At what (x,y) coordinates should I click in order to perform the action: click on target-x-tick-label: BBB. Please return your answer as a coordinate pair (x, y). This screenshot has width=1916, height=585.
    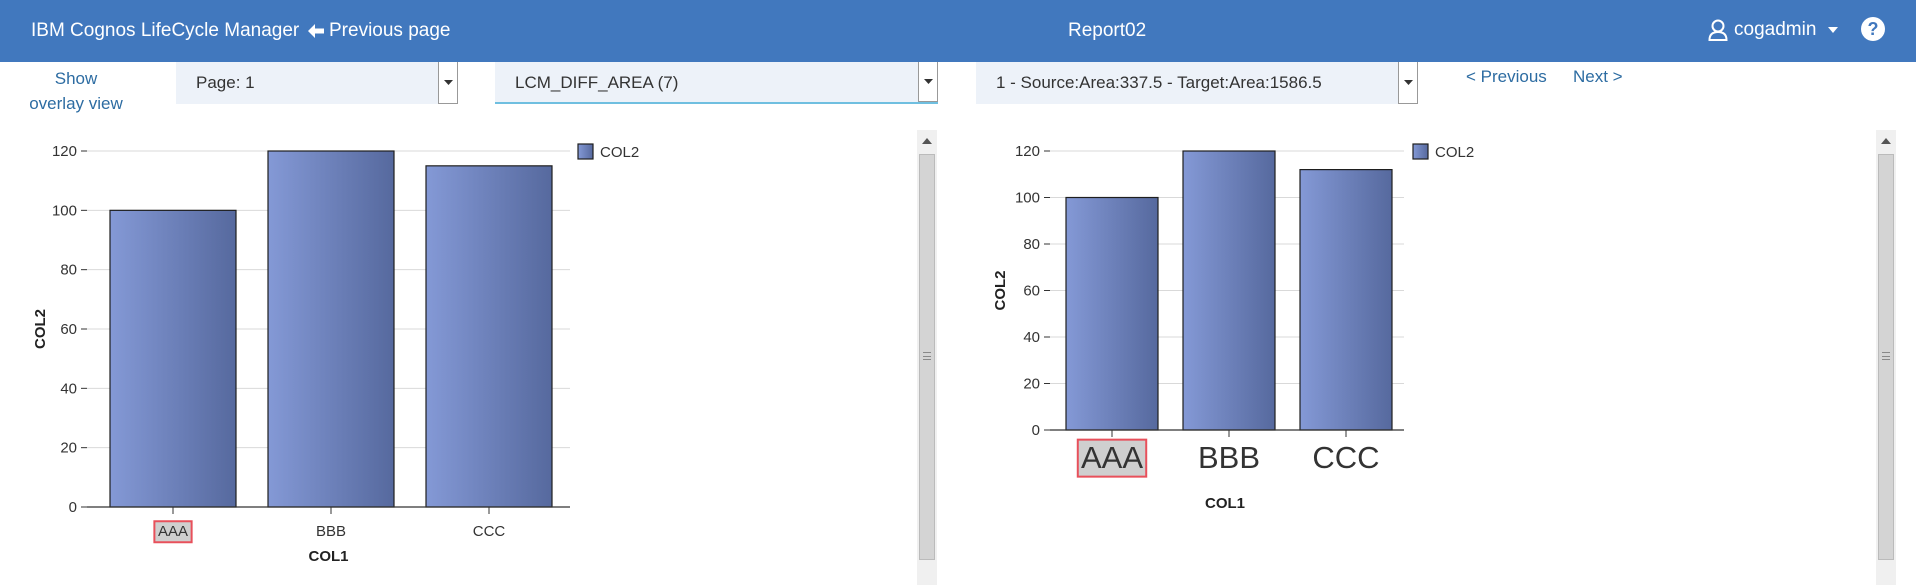
    Looking at the image, I should click on (1229, 457).